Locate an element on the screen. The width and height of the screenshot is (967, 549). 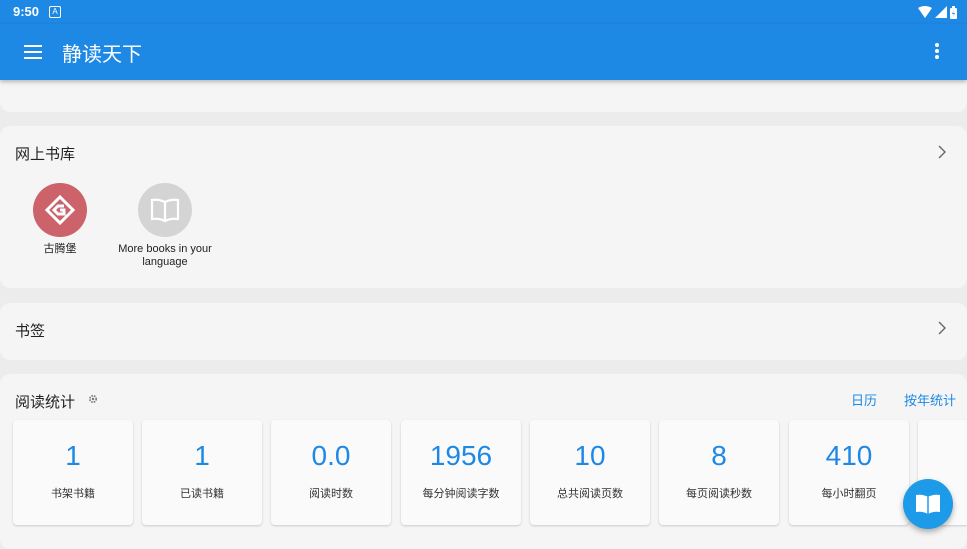
stat-label: 阅读时数 is located at coordinates (331, 493).